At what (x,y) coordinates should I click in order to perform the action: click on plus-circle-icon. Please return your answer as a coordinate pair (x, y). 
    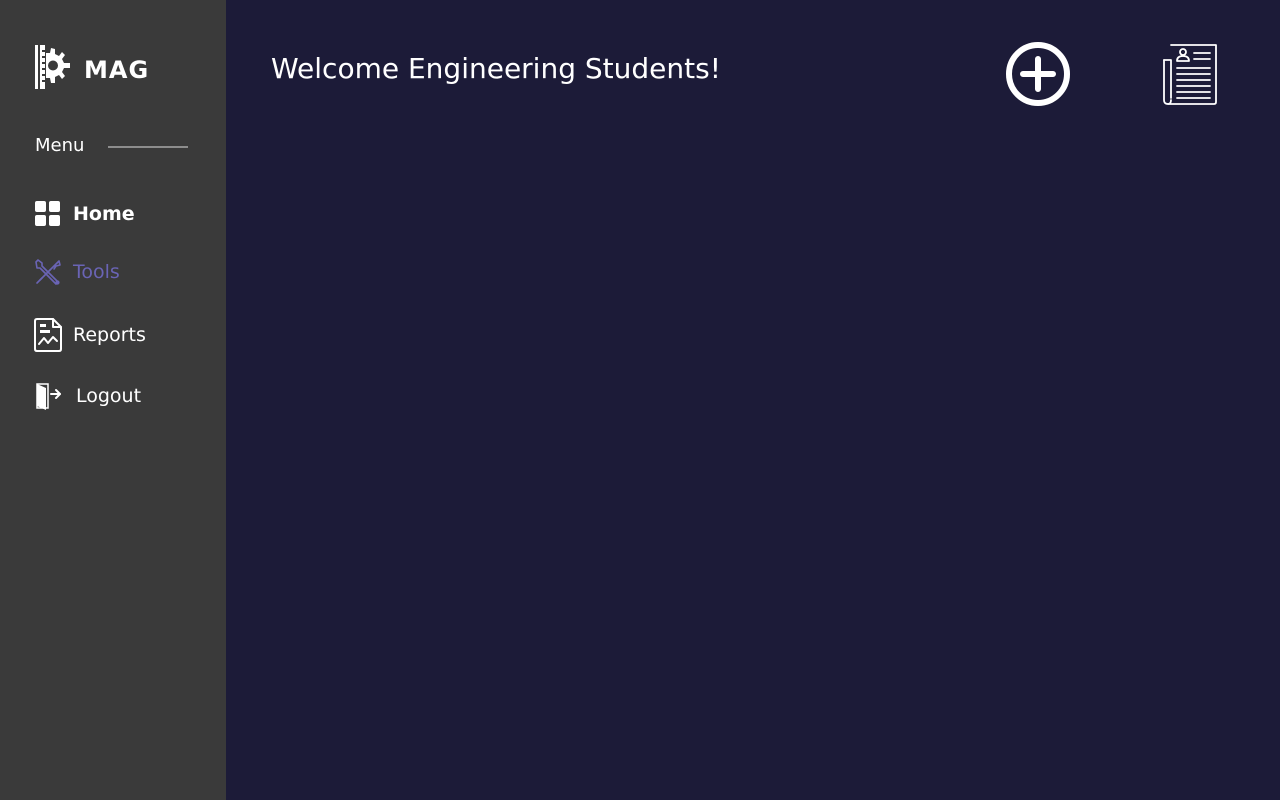
    Looking at the image, I should click on (1038, 74).